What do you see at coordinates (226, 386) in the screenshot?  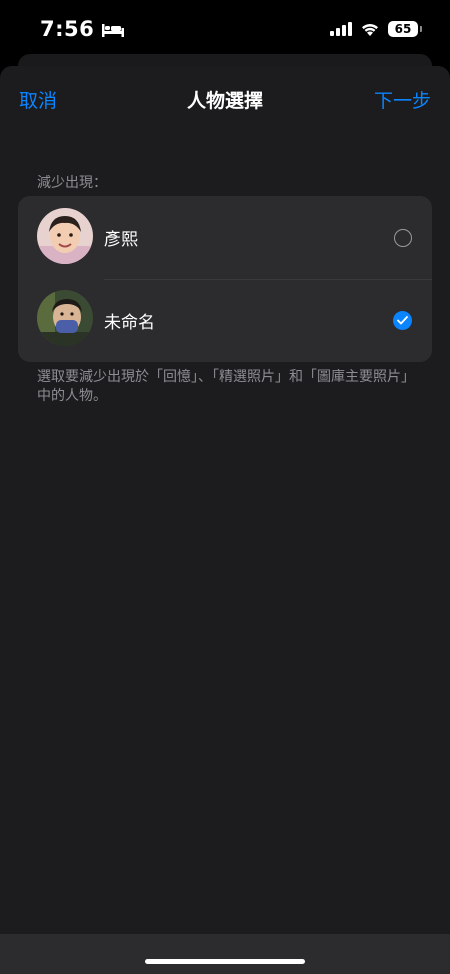 I see `footer-note: 選取要減少出現於「回憶」、「精選照片」和「圖庫主要照片」中的人物。` at bounding box center [226, 386].